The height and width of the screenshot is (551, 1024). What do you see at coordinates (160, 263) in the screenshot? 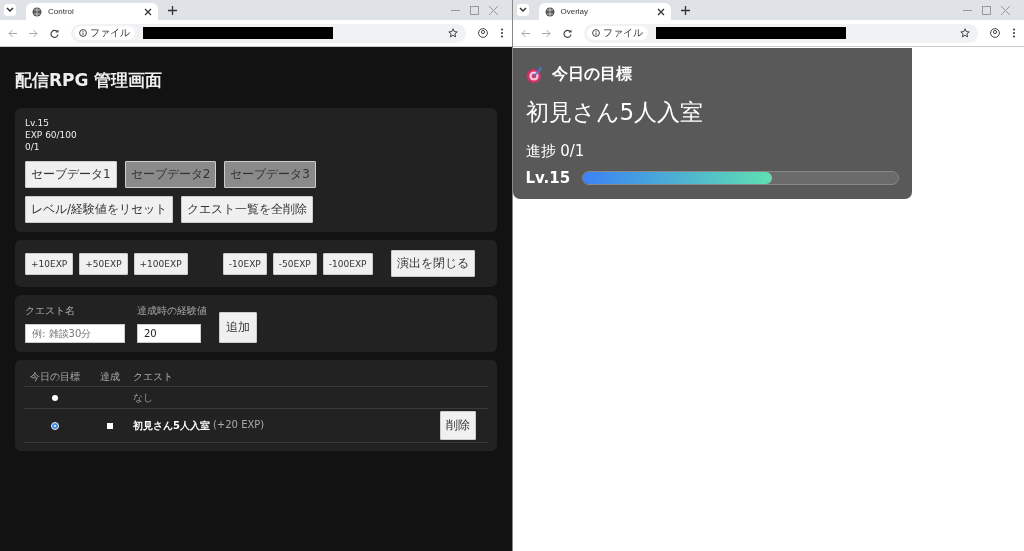
I see `add-exp-button: +100EXP` at bounding box center [160, 263].